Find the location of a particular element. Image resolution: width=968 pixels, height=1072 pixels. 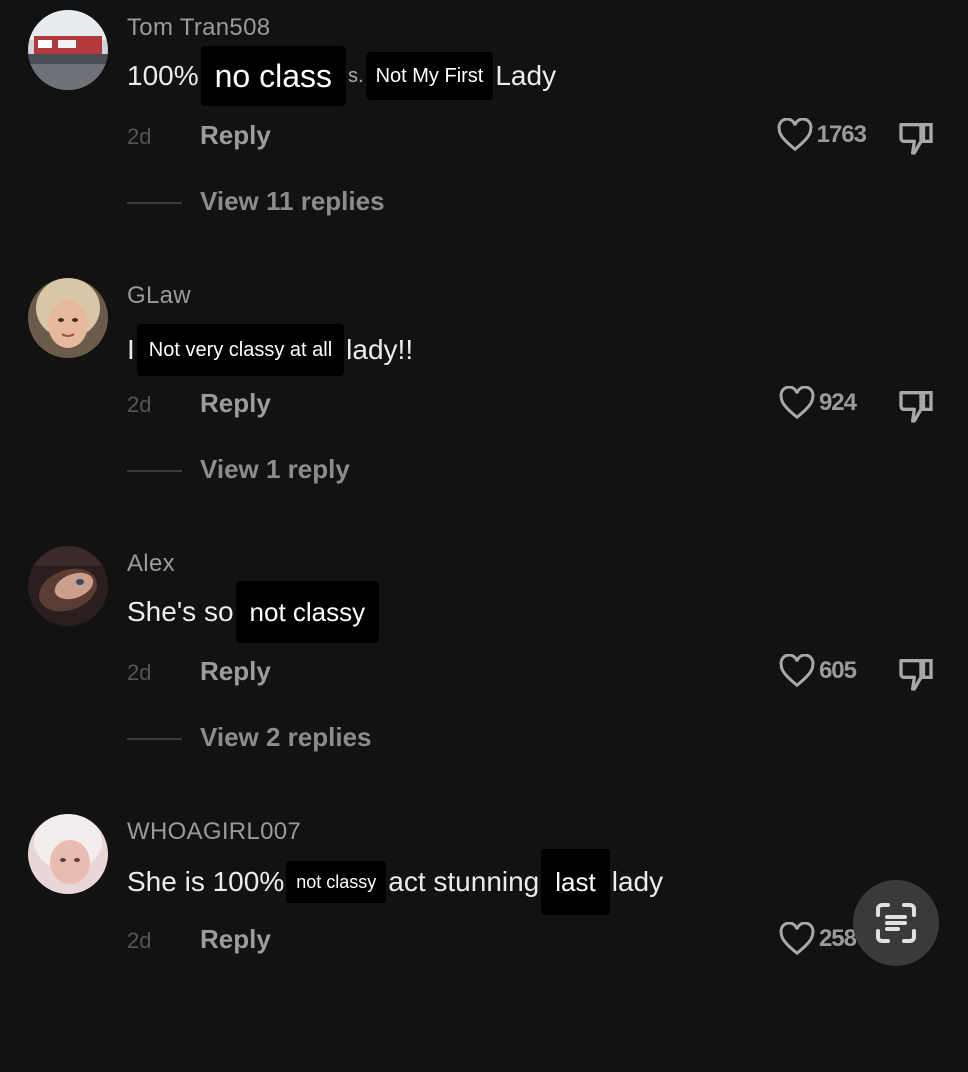

comment-username: WHOAGIRL007 is located at coordinates (214, 832).